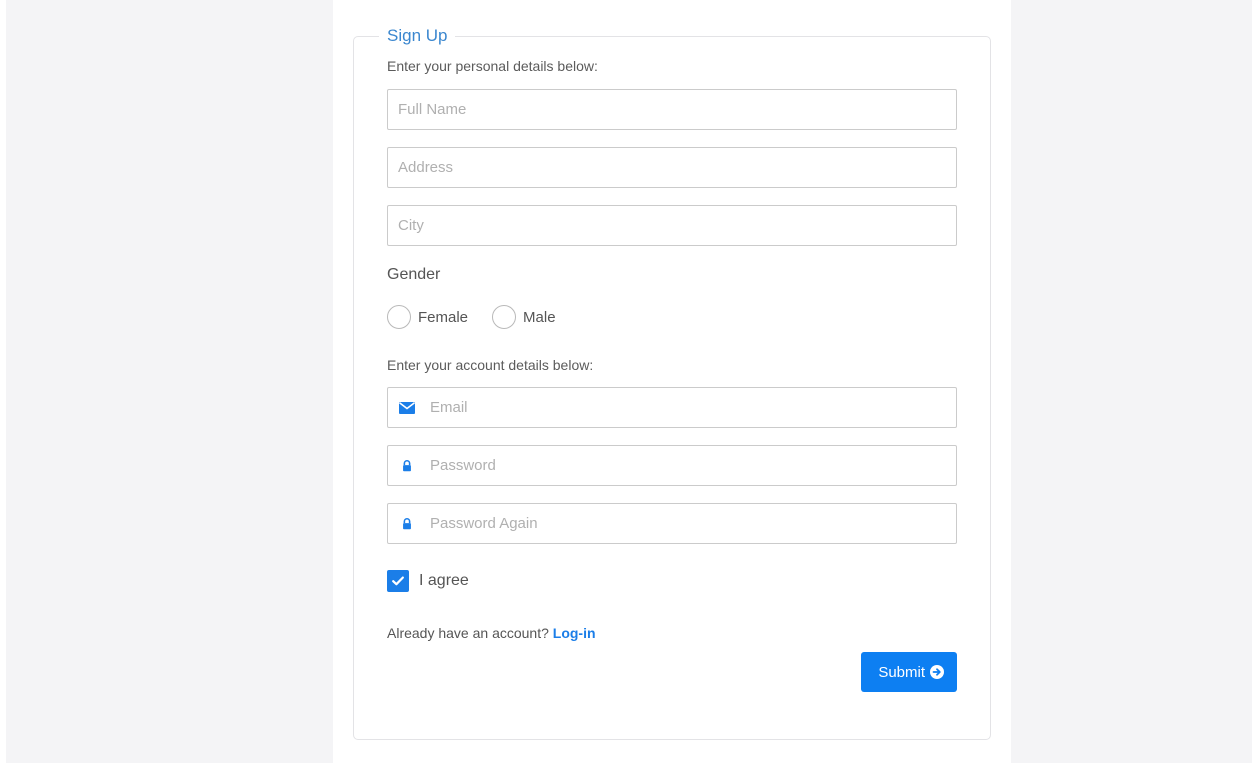  I want to click on agree-label: I agree, so click(444, 580).